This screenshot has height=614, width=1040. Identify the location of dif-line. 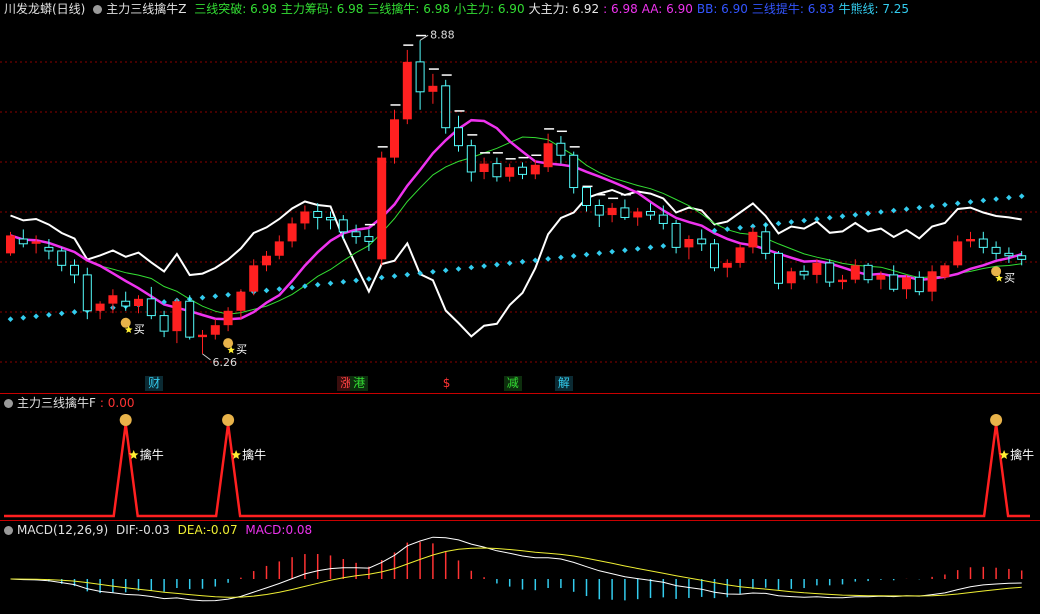
(516, 569).